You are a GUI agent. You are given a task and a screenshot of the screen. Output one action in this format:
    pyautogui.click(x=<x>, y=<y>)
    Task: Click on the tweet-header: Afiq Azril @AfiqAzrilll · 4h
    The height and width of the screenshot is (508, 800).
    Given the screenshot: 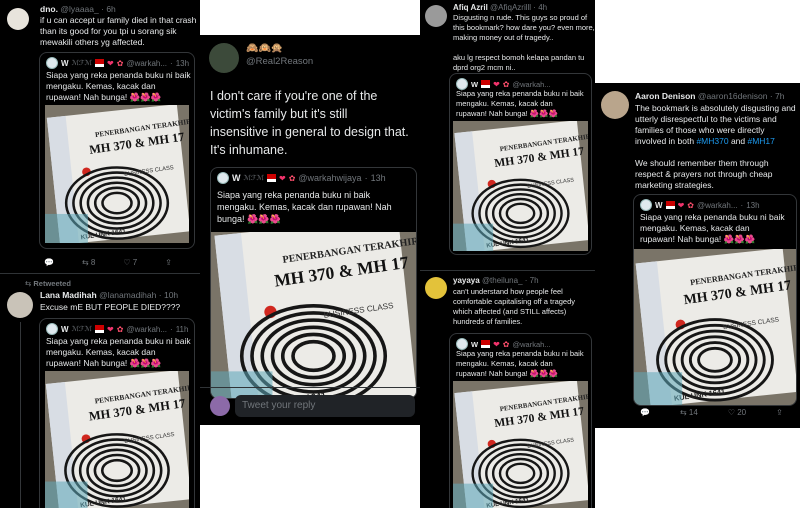 What is the action you would take?
    pyautogui.click(x=500, y=7)
    